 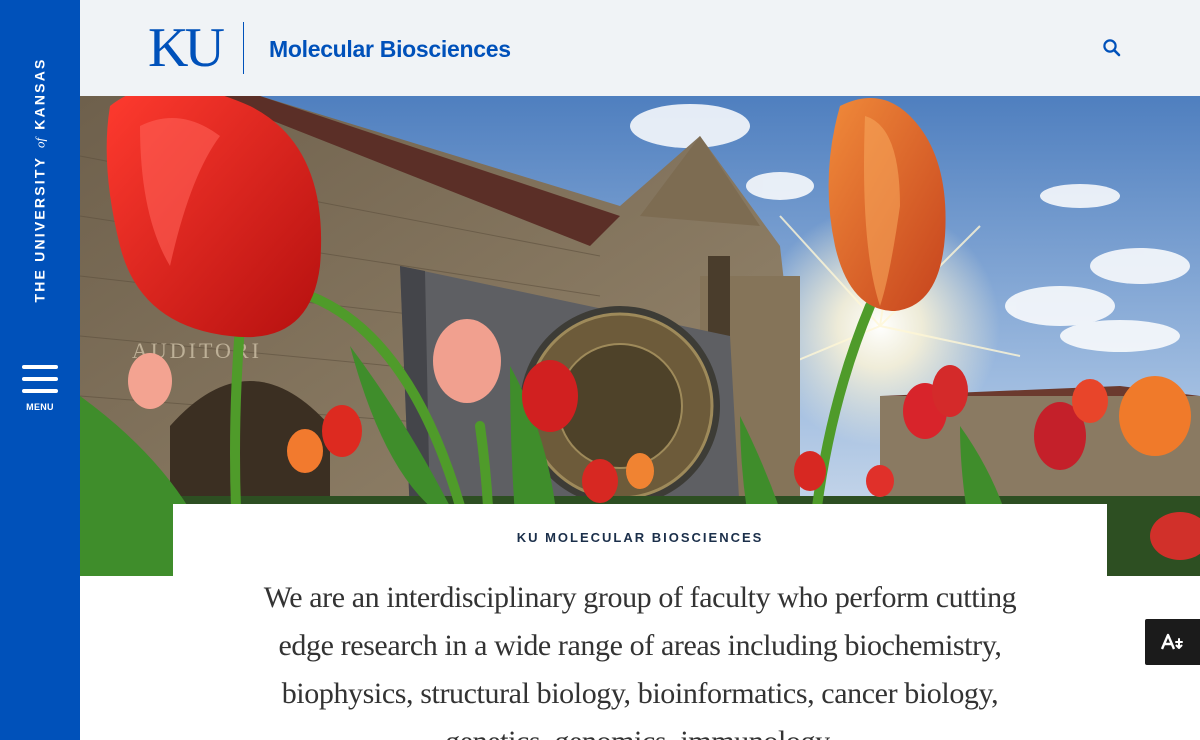 What do you see at coordinates (243, 48) in the screenshot?
I see `logo-divider` at bounding box center [243, 48].